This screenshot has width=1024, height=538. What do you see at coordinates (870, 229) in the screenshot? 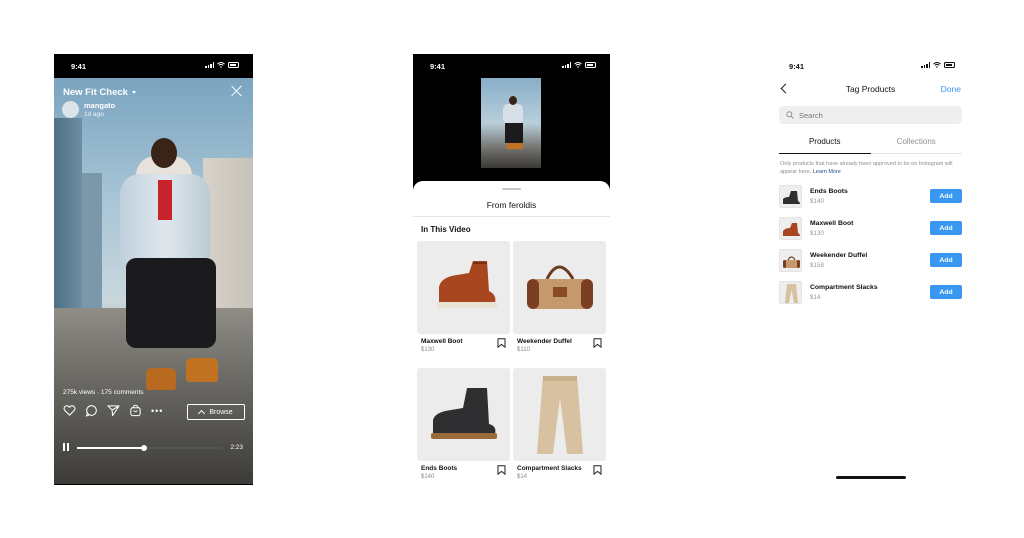
I see `list-item: Maxwell Boot $130 Add` at bounding box center [870, 229].